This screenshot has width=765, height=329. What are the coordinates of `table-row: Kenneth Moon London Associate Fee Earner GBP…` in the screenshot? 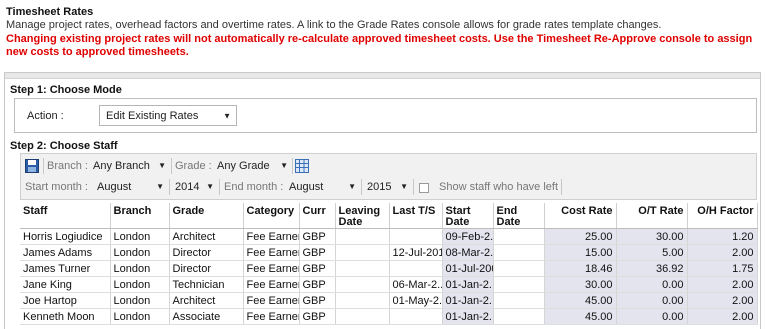 It's located at (389, 316).